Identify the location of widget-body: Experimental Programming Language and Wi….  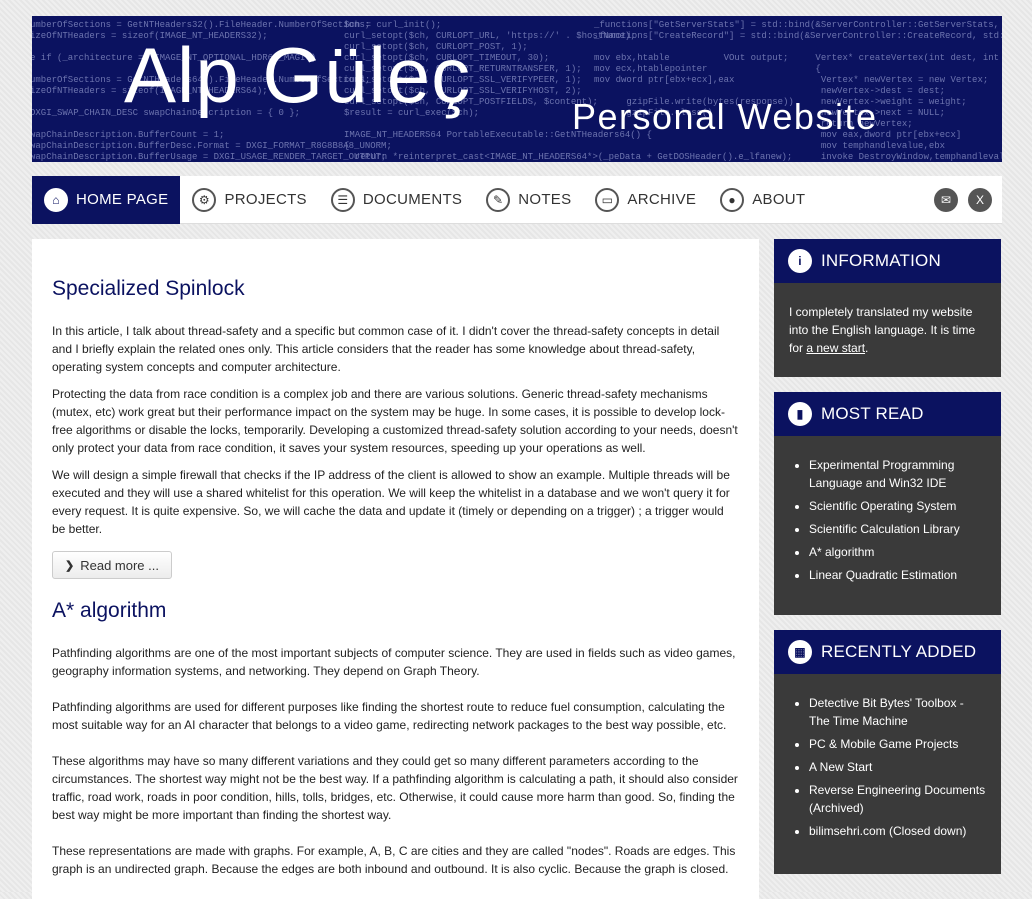
(887, 520).